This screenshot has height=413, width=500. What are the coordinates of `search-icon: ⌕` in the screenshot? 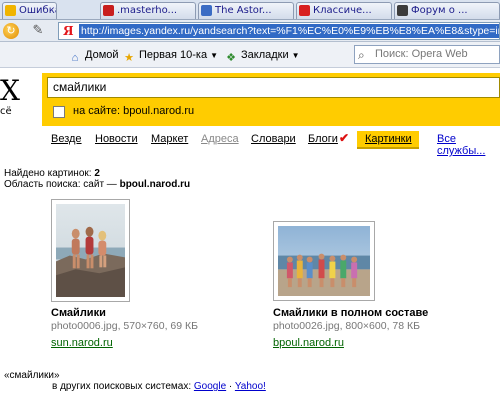 It's located at (361, 55).